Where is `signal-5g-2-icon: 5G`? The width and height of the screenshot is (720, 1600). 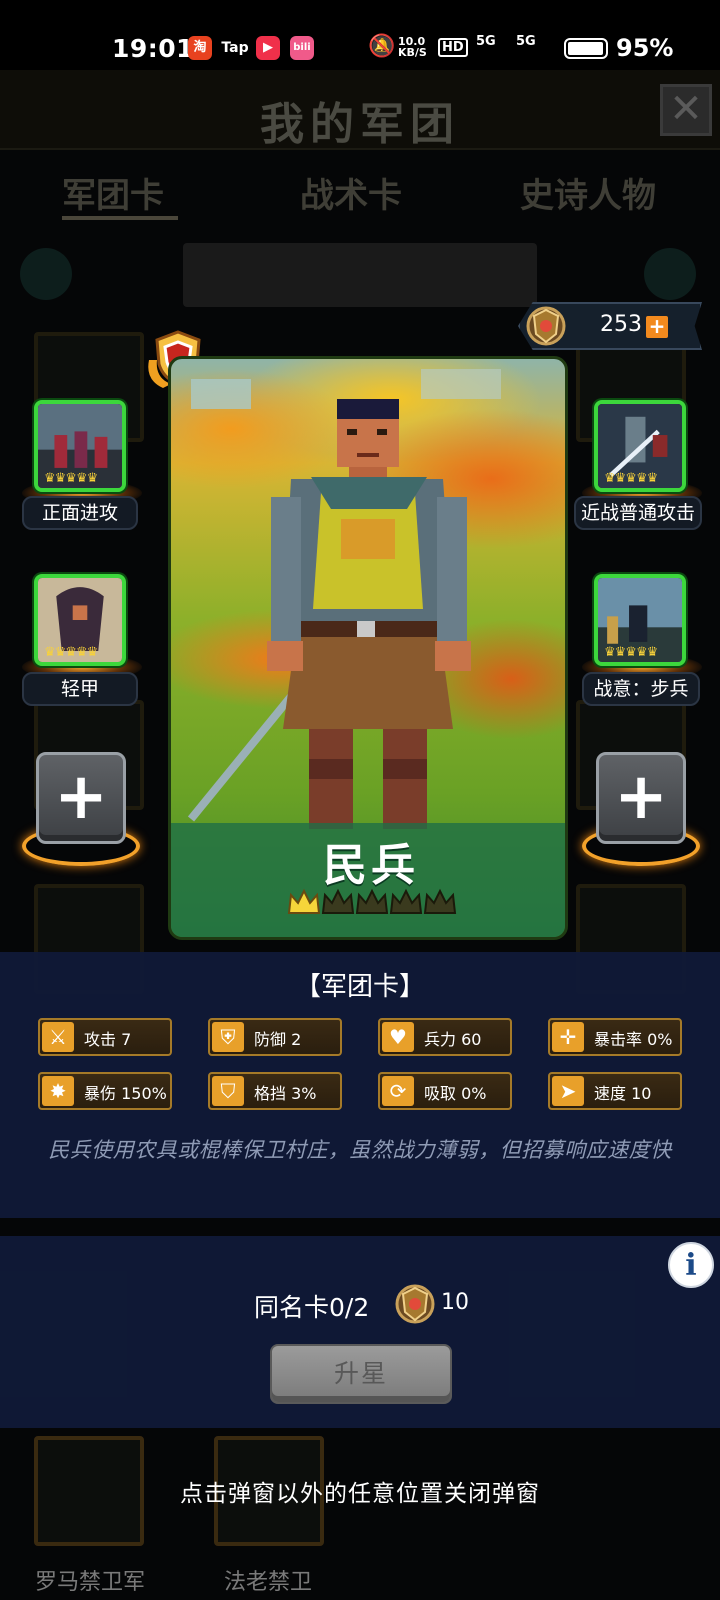 signal-5g-2-icon: 5G is located at coordinates (526, 41).